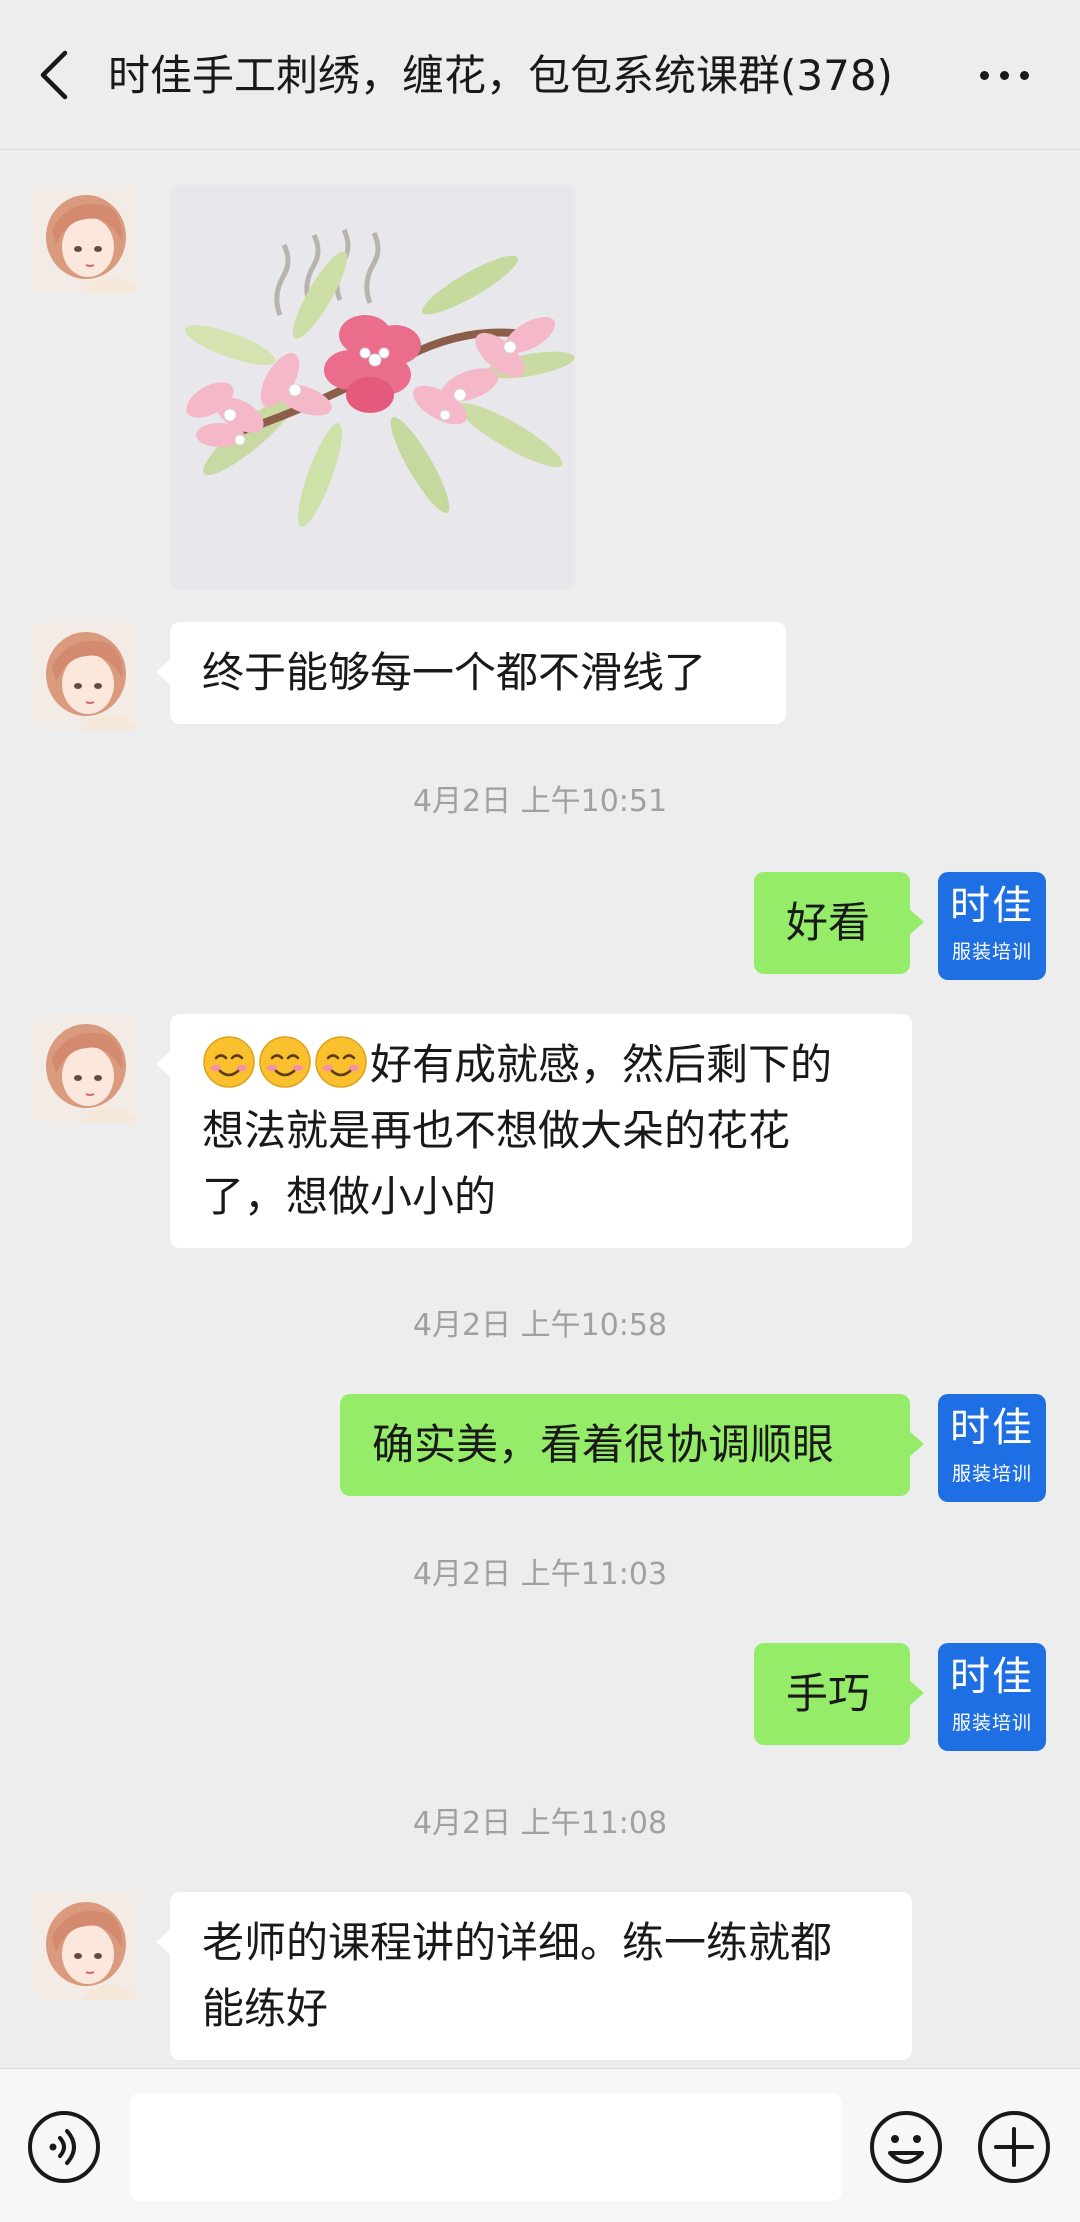 The width and height of the screenshot is (1080, 2222). What do you see at coordinates (517, 1942) in the screenshot?
I see `message-text-line: 老师的课程讲的详细。练一练就都` at bounding box center [517, 1942].